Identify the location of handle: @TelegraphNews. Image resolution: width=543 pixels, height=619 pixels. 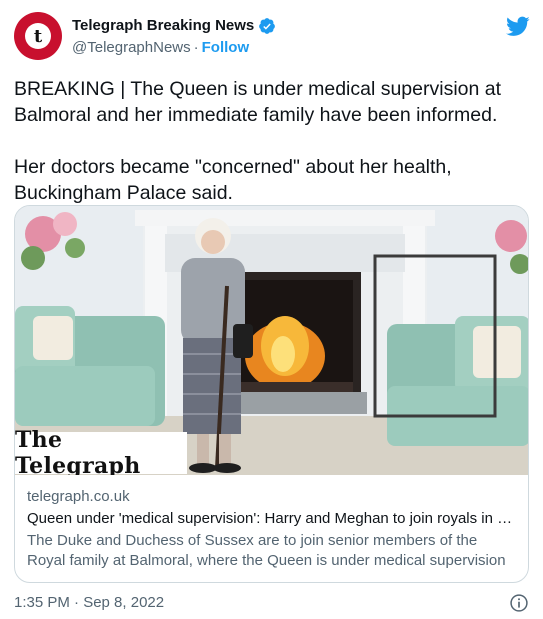
(131, 47).